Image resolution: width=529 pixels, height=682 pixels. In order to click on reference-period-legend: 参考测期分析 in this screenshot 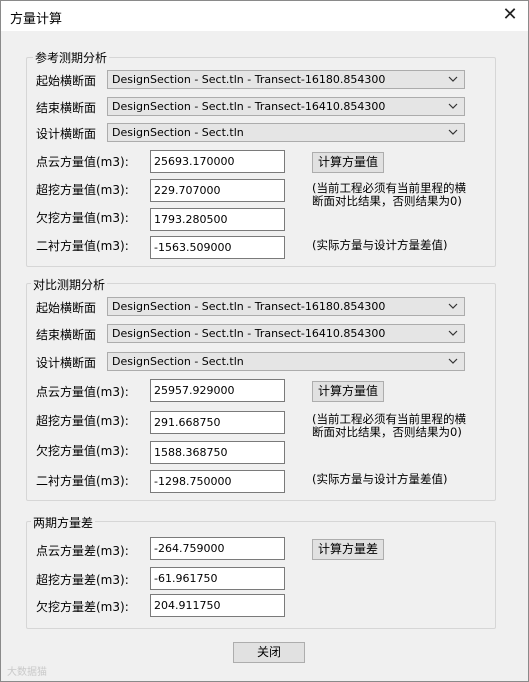, I will do `click(71, 57)`.